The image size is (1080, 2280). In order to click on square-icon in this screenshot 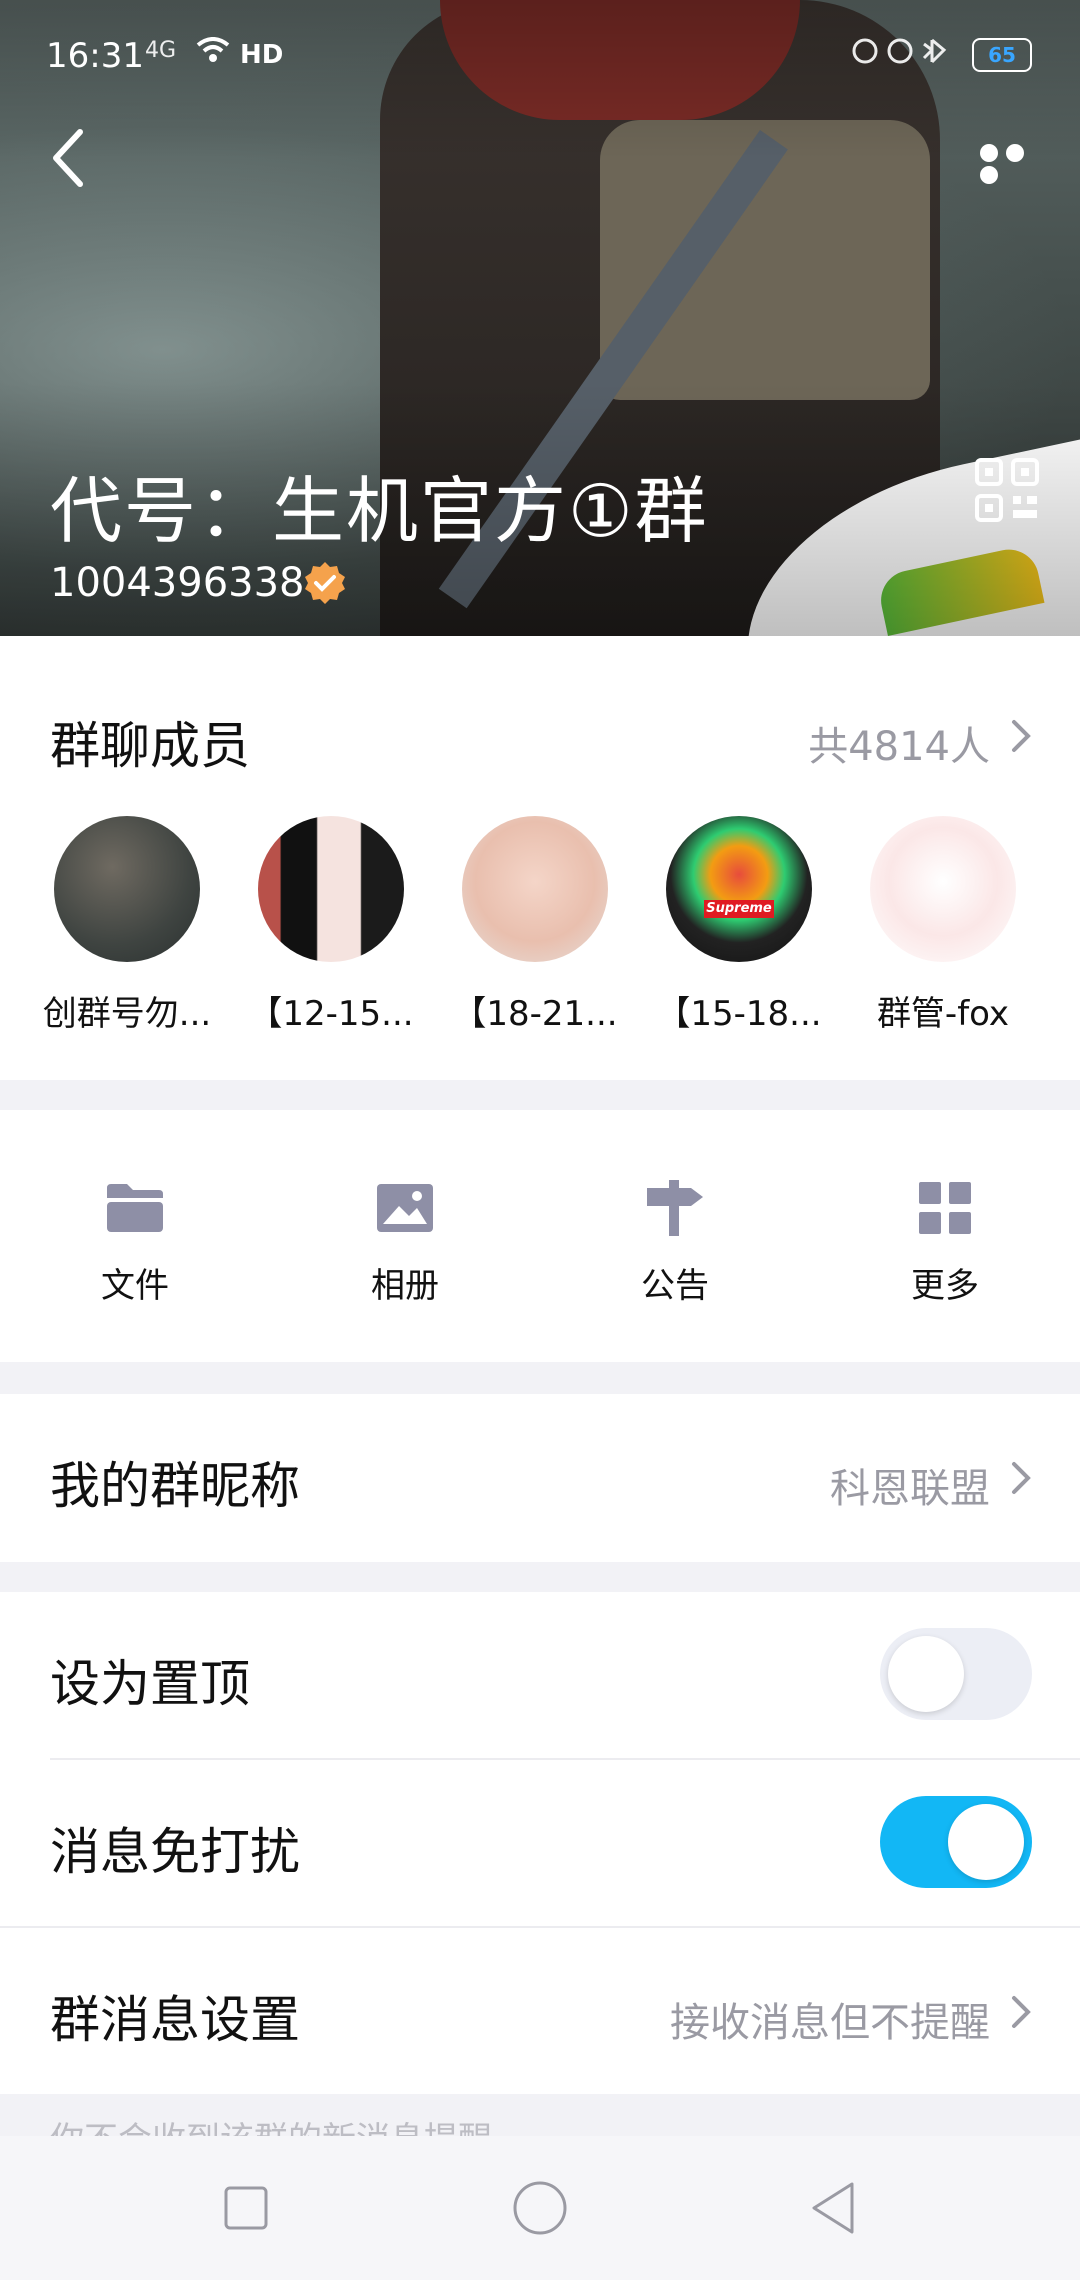, I will do `click(246, 2208)`.